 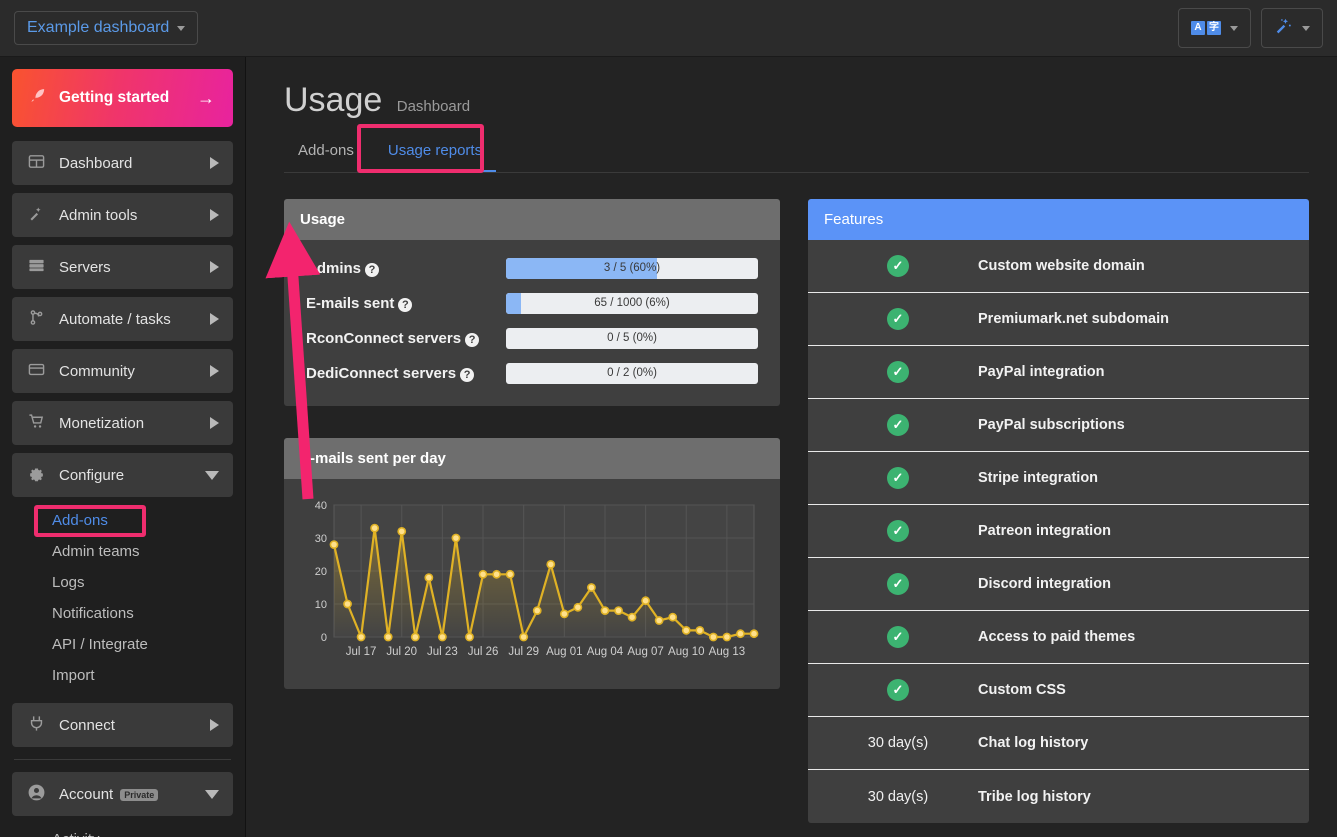 I want to click on progress-bar: 0 / 5 (0%), so click(x=632, y=338).